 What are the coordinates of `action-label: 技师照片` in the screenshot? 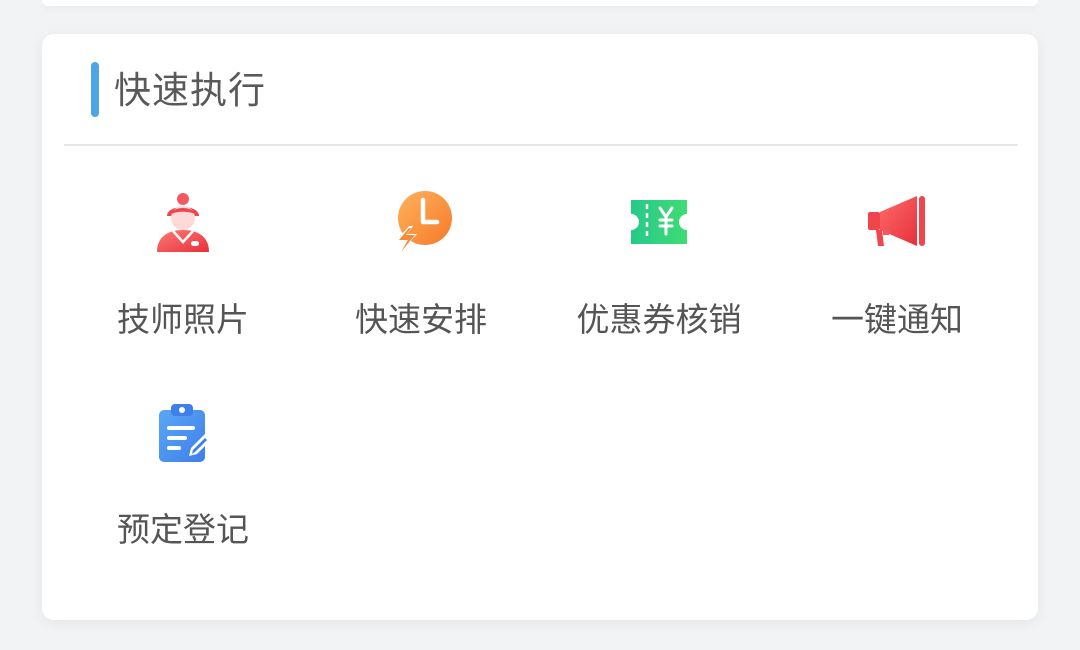 It's located at (183, 319).